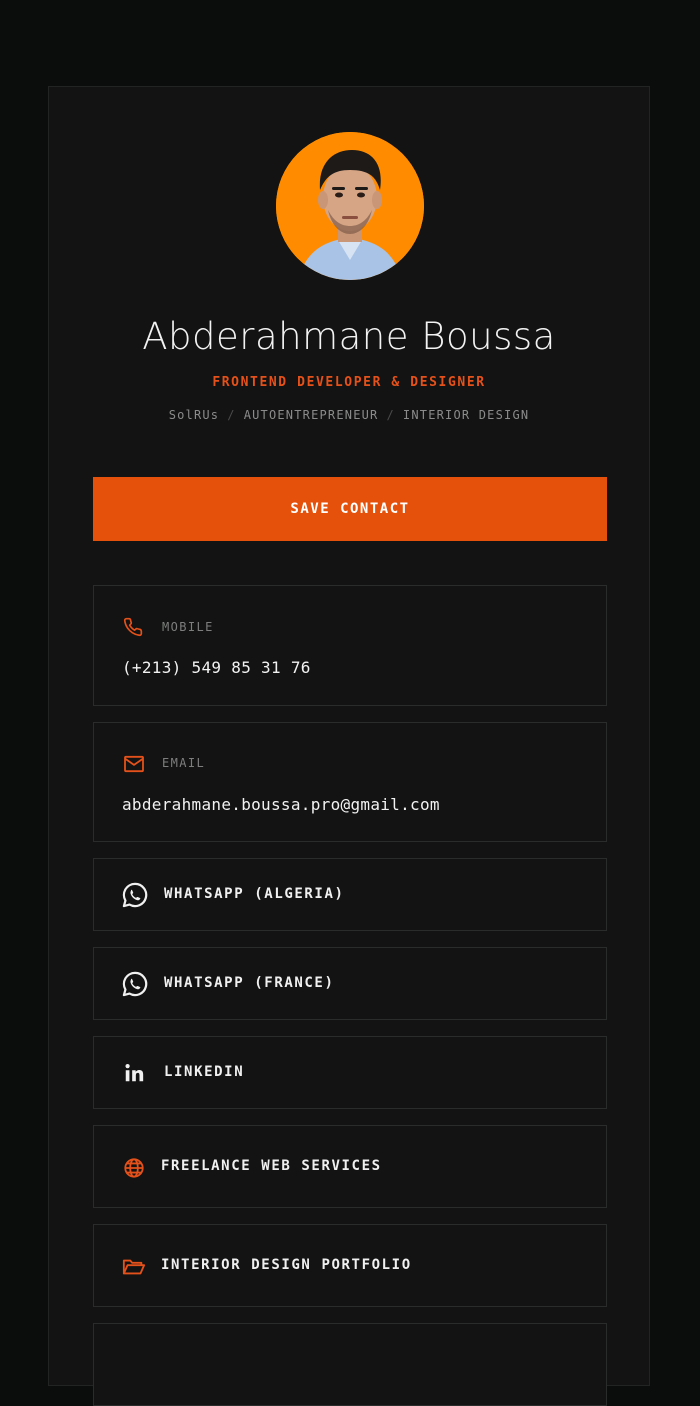 The image size is (700, 1406). I want to click on link-portfolio-label: INTERIOR DESIGN PORTFOLIO, so click(286, 1265).